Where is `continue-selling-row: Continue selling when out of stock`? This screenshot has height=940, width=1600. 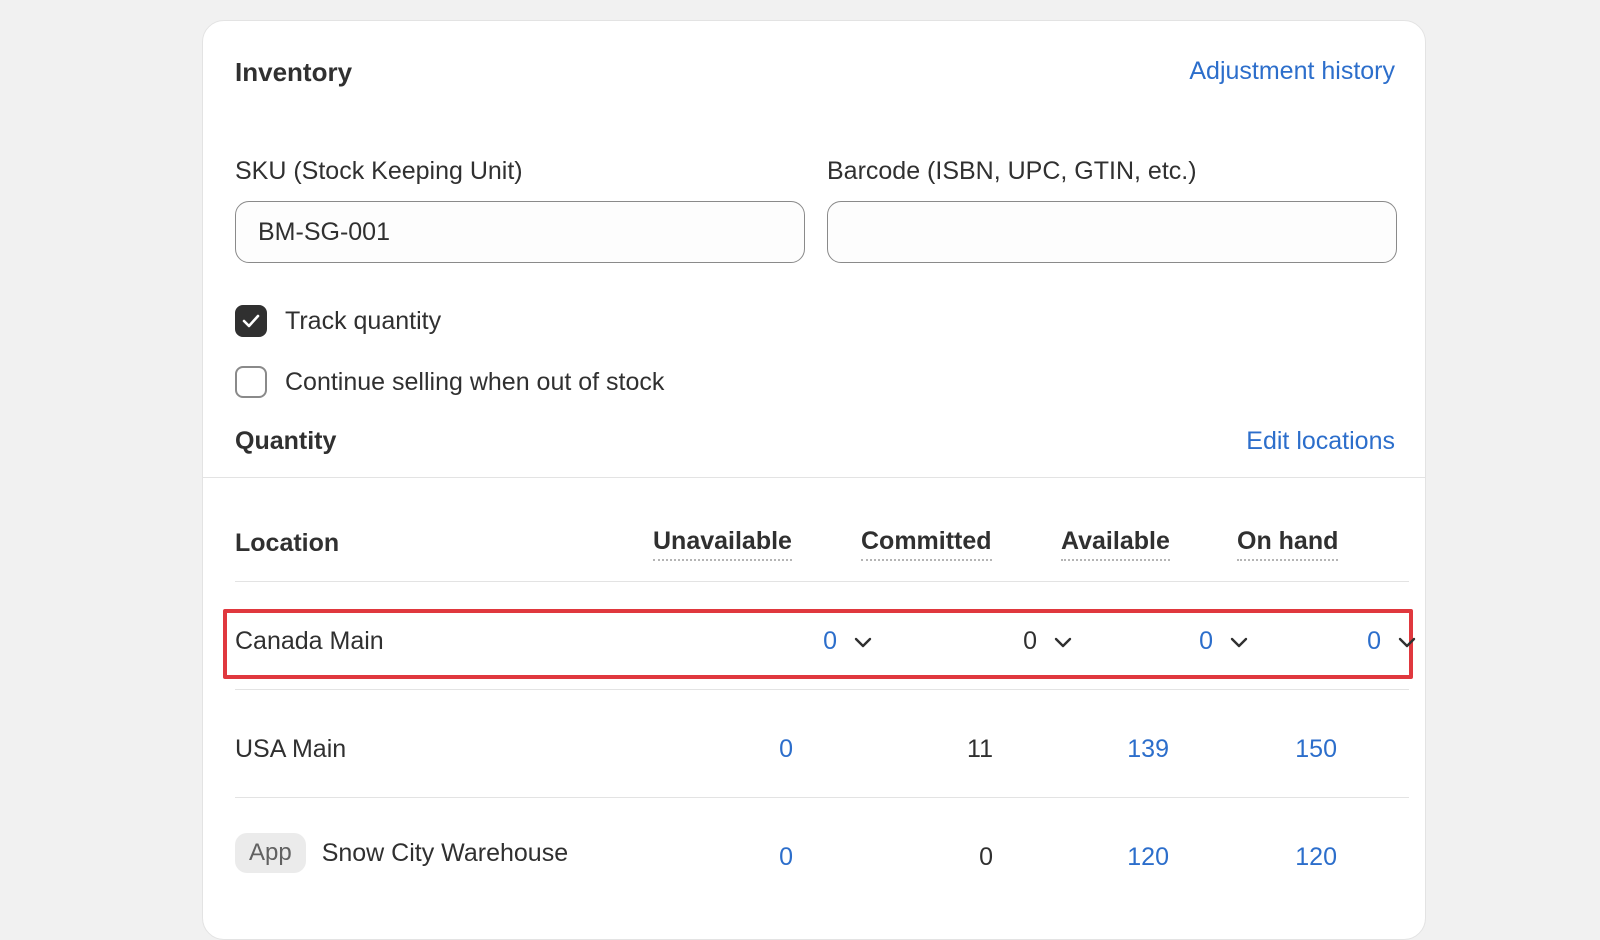
continue-selling-row: Continue selling when out of stock is located at coordinates (449, 382).